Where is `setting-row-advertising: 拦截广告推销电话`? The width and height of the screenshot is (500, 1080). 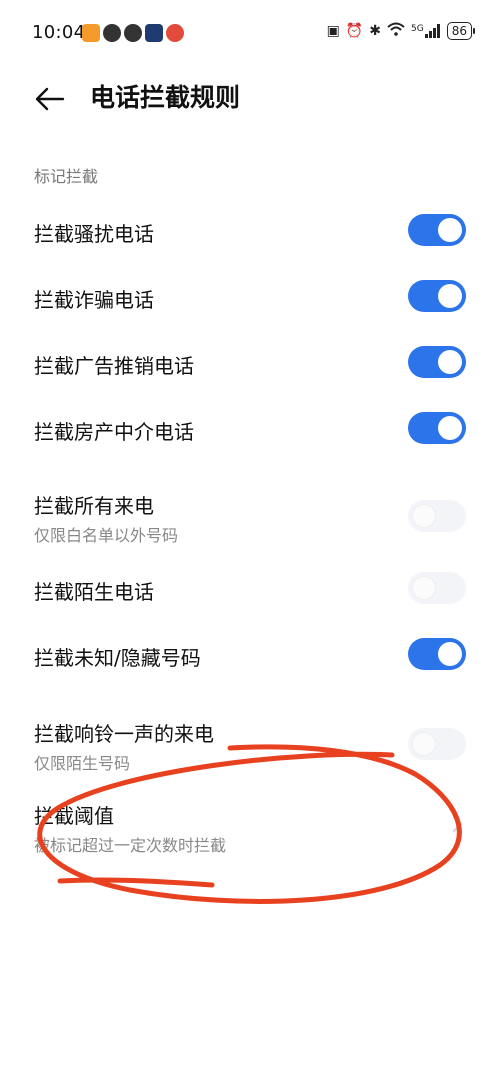
setting-row-advertising: 拦截广告推销电话 is located at coordinates (250, 362).